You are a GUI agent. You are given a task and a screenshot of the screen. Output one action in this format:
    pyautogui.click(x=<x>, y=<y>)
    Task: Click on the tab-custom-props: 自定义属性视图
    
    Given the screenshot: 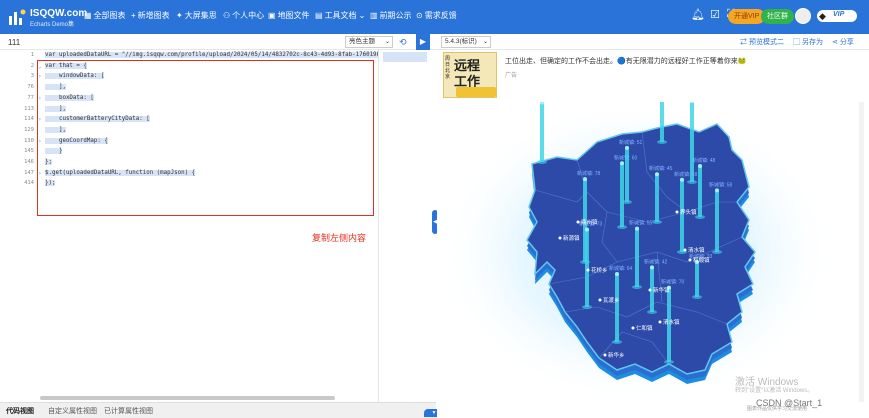 What is the action you would take?
    pyautogui.click(x=72, y=411)
    